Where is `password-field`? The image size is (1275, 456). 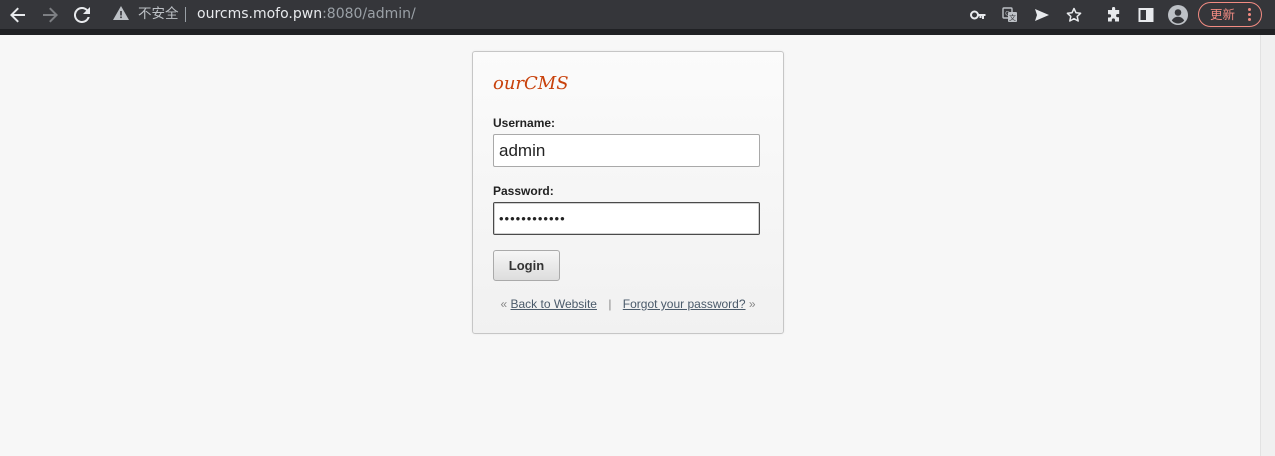 password-field is located at coordinates (626, 218).